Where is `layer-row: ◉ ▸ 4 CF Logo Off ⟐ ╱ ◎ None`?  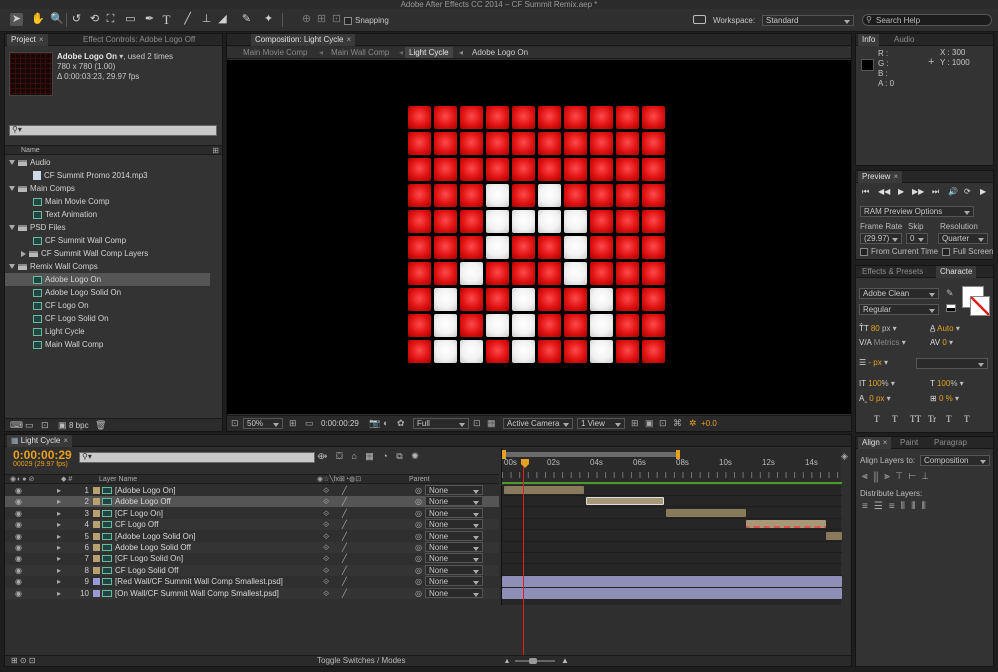 layer-row: ◉ ▸ 4 CF Logo Off ⟐ ╱ ◎ None is located at coordinates (252, 525).